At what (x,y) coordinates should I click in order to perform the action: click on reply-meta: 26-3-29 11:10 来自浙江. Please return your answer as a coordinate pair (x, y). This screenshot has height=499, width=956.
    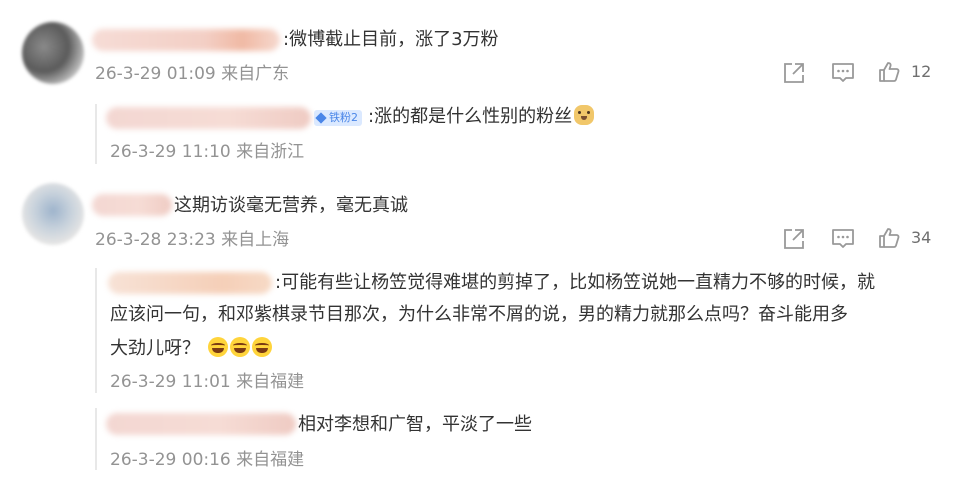
    Looking at the image, I should click on (207, 152).